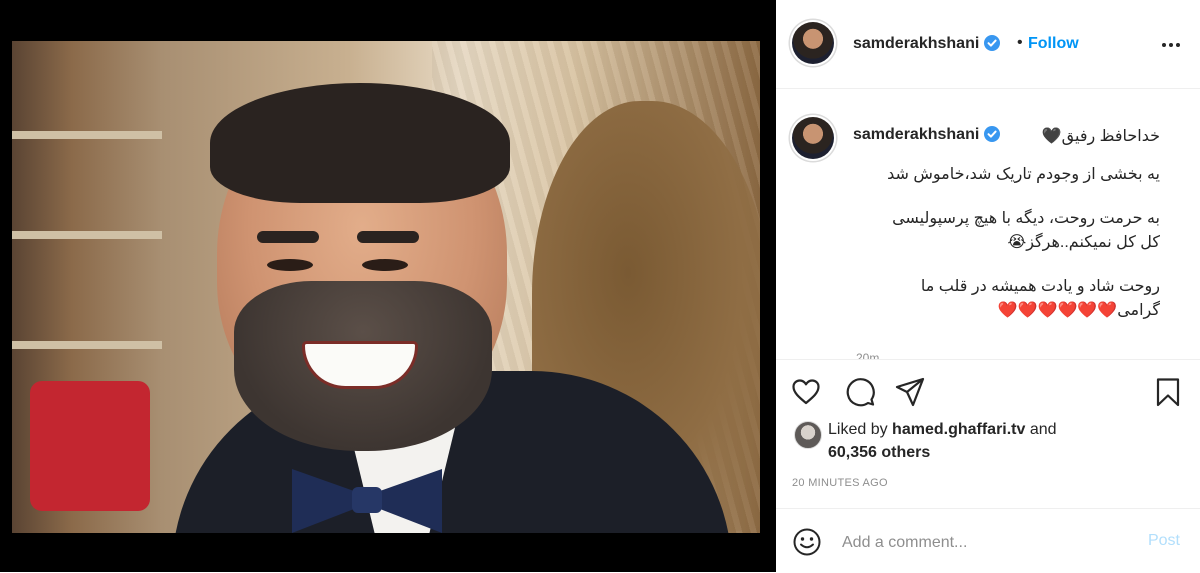 The image size is (1200, 573). What do you see at coordinates (806, 392) in the screenshot?
I see `heart-icon` at bounding box center [806, 392].